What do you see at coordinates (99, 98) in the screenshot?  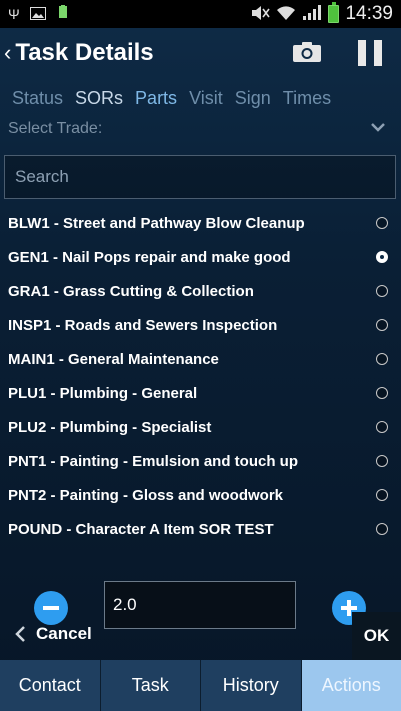 I see `tab-sors: SORs` at bounding box center [99, 98].